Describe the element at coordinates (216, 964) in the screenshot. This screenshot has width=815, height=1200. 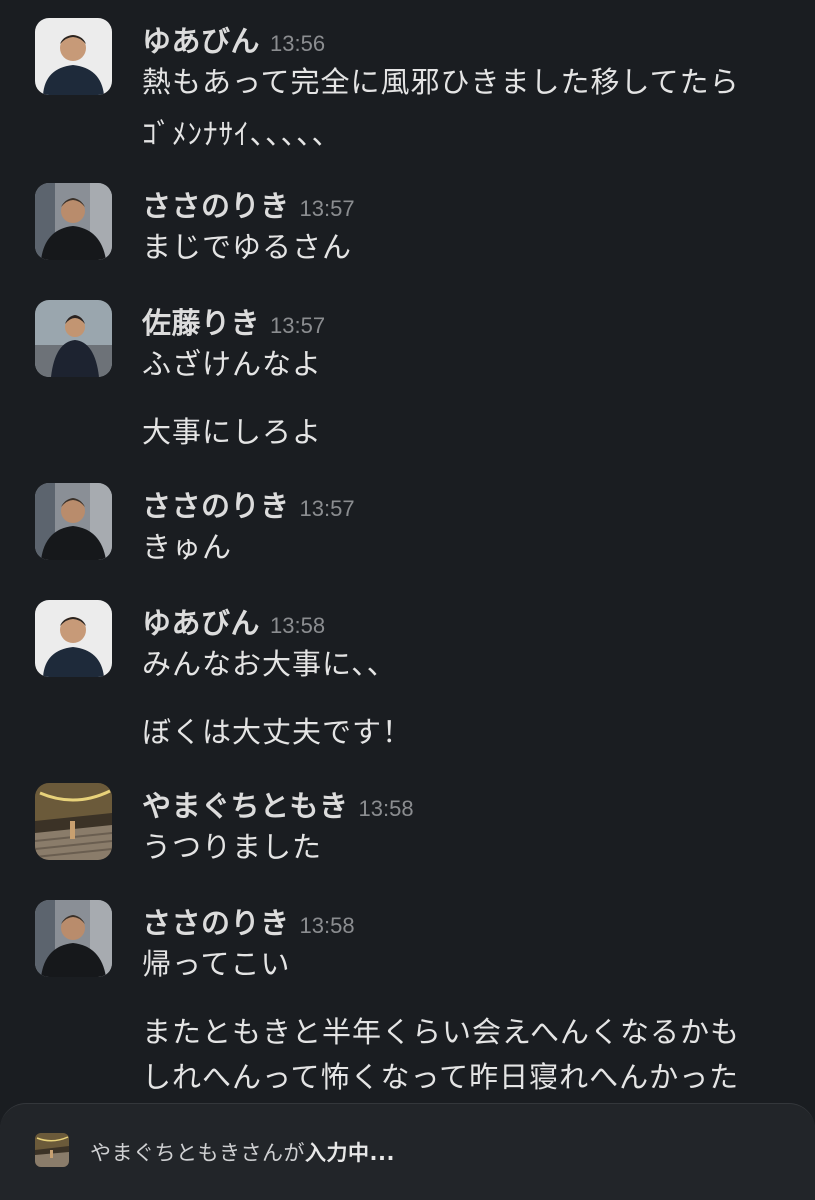
I see `message-text: 帰ってこい` at that location.